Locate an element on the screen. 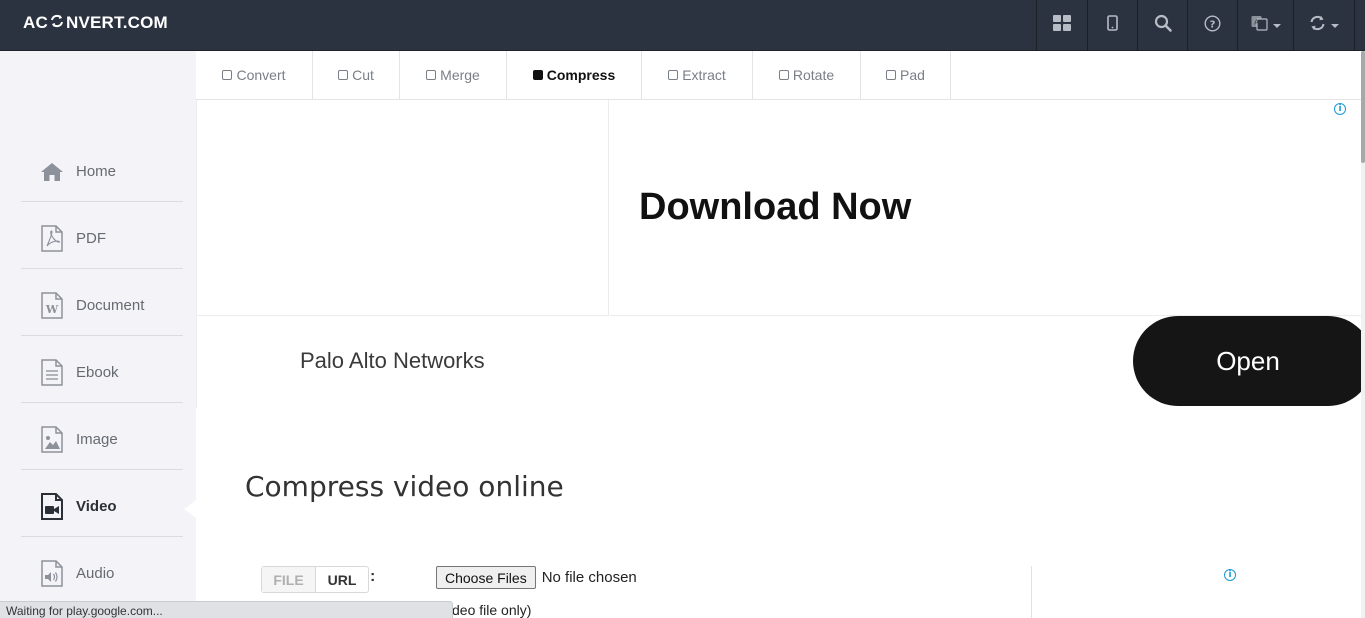  language-button: A is located at coordinates (1265, 25).